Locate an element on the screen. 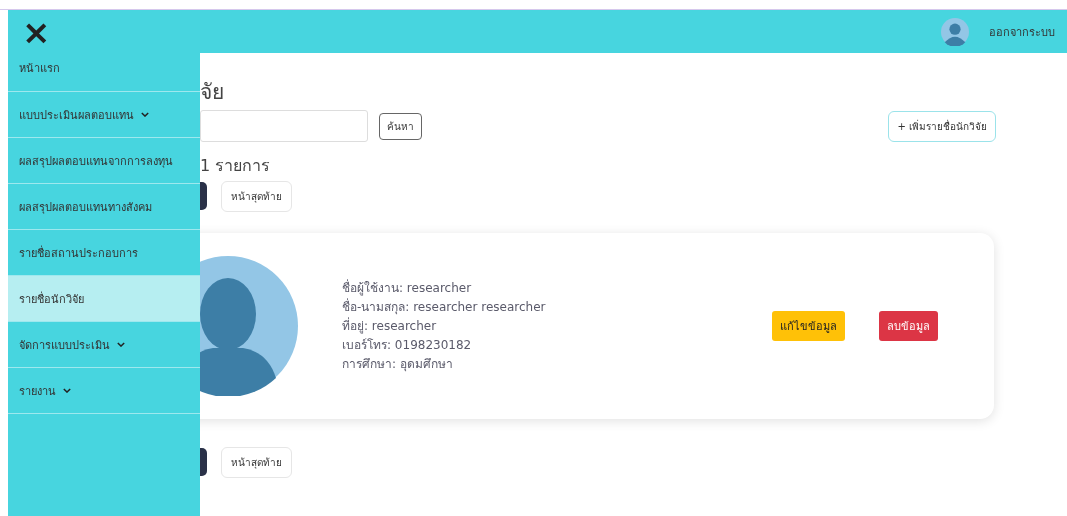  page-title: จัย is located at coordinates (212, 92).